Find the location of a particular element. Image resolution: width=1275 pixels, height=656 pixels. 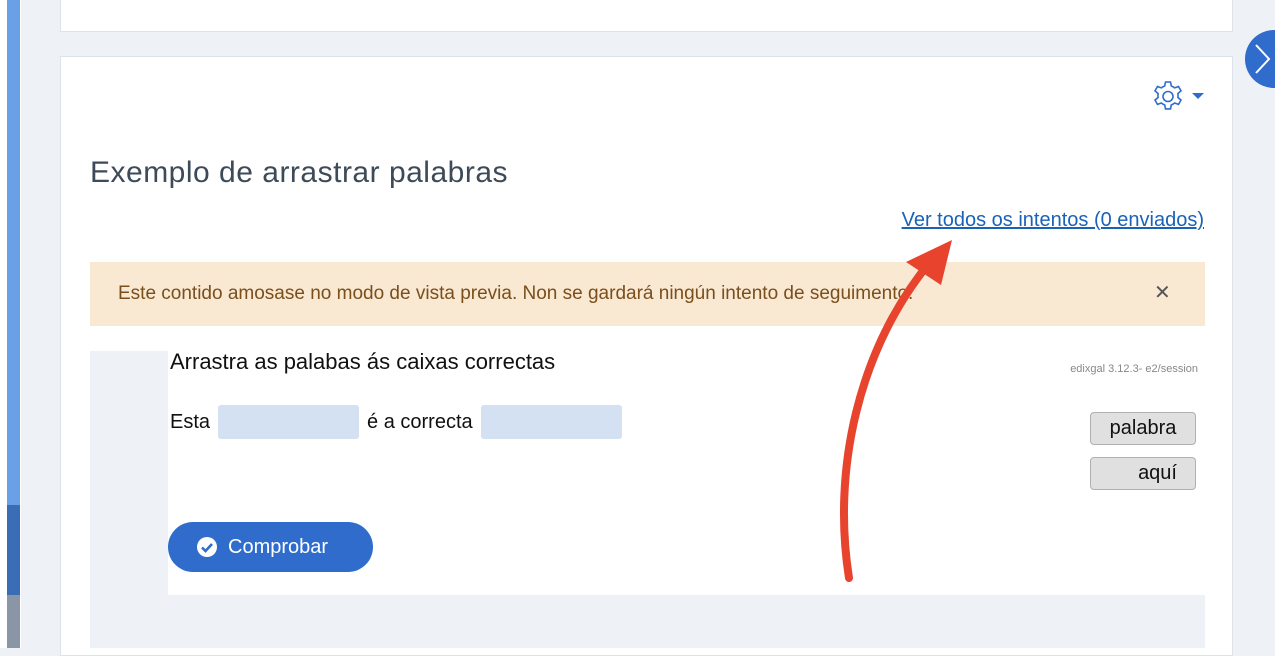

draggable-word: aquí is located at coordinates (1143, 473).